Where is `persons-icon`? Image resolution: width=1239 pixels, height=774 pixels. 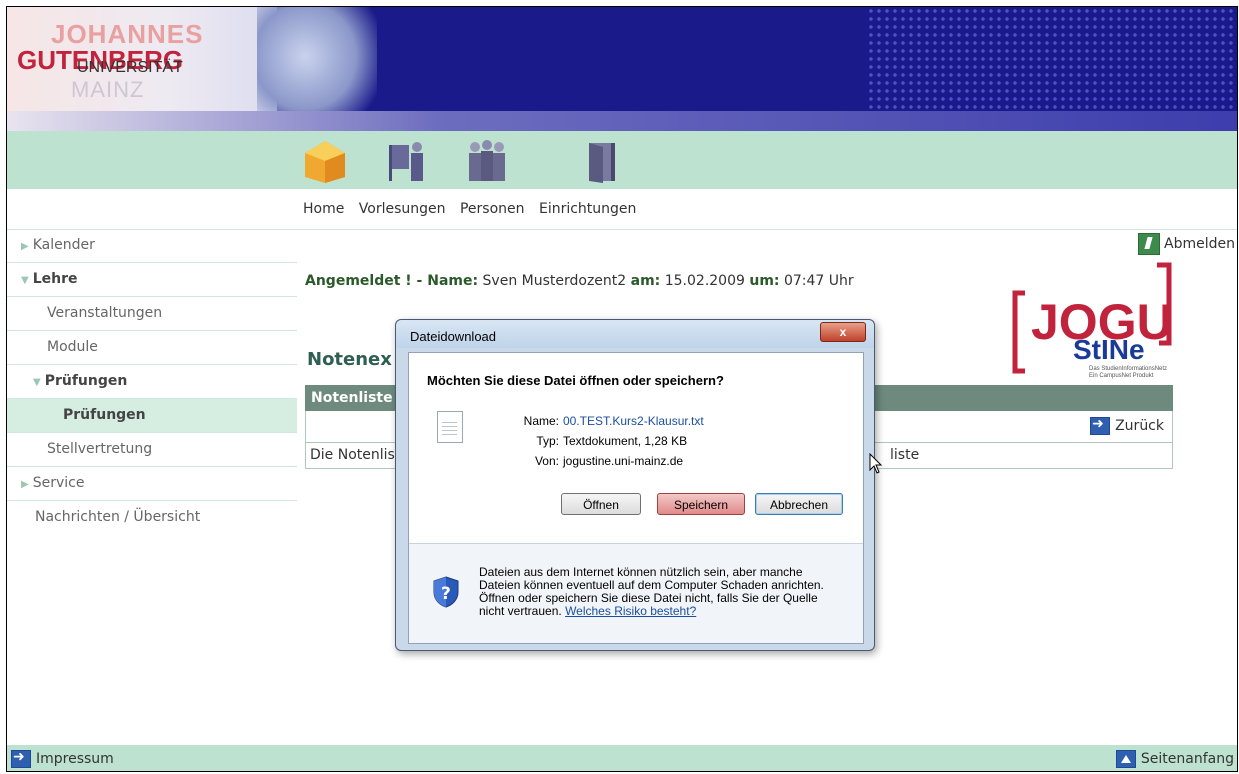
persons-icon is located at coordinates (487, 161).